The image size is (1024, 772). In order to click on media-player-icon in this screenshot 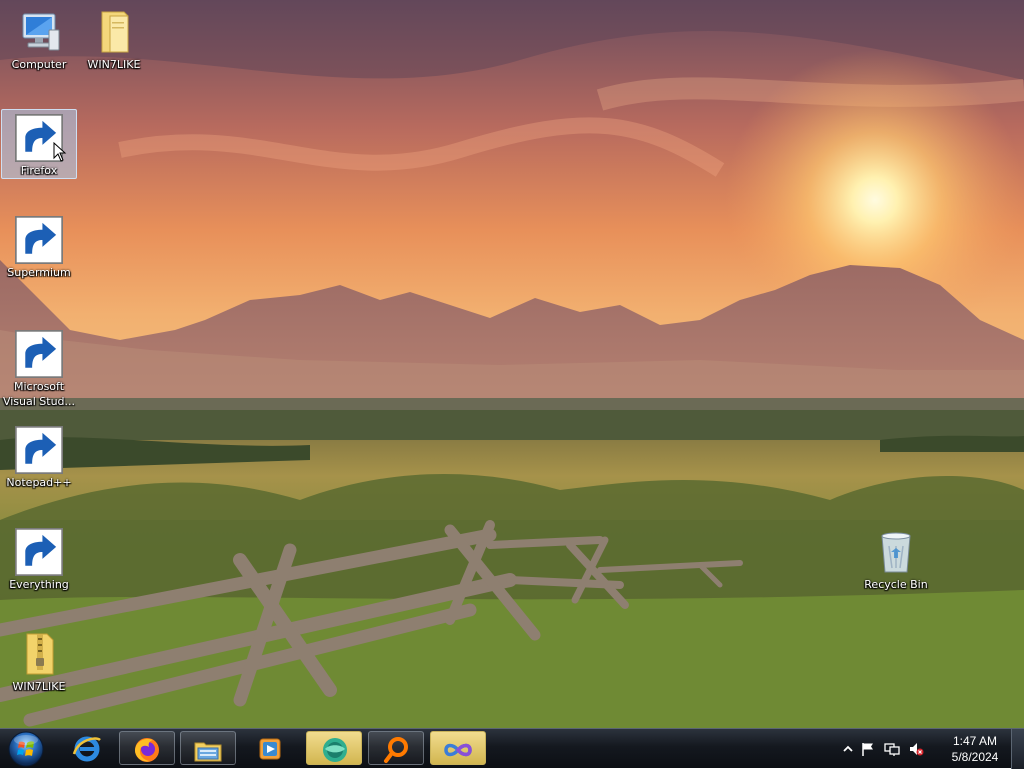, I will do `click(270, 749)`.